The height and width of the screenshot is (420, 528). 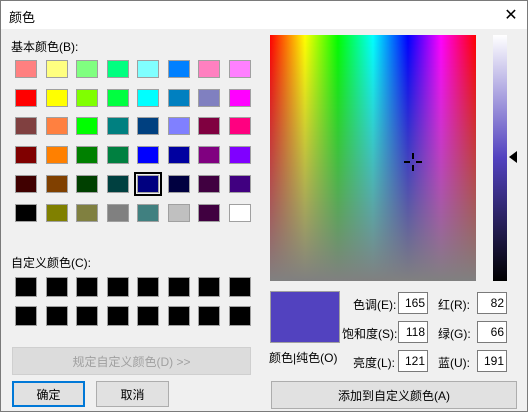 I want to click on close-icon: ✕, so click(x=511, y=15).